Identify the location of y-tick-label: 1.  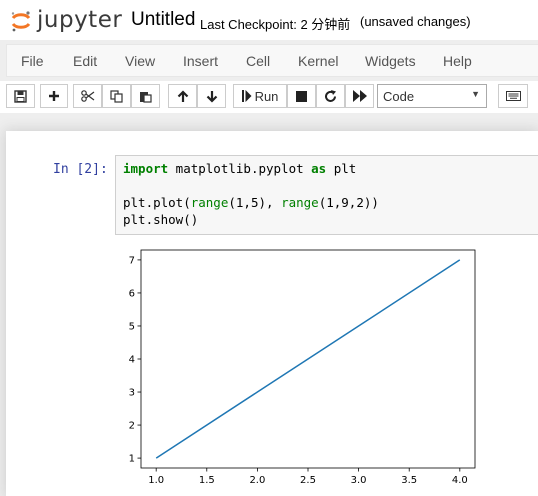
(132, 459).